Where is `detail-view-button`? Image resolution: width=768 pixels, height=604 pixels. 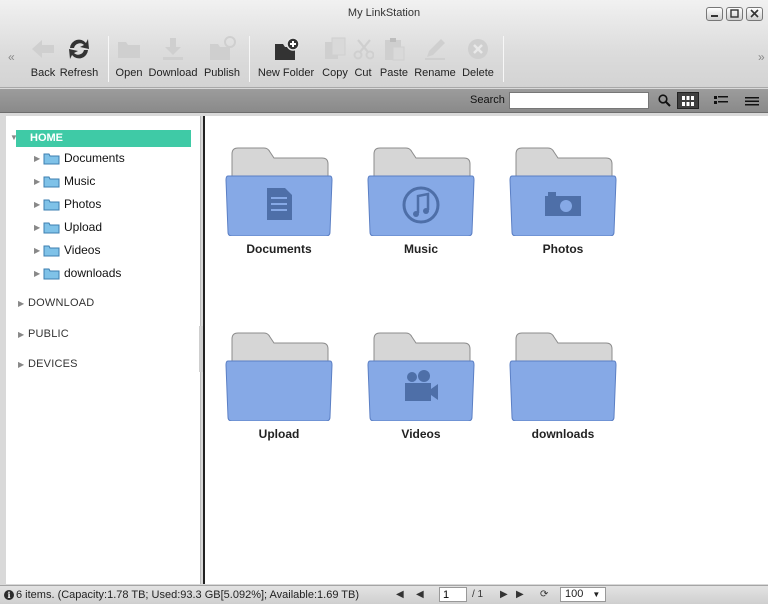 detail-view-button is located at coordinates (752, 100).